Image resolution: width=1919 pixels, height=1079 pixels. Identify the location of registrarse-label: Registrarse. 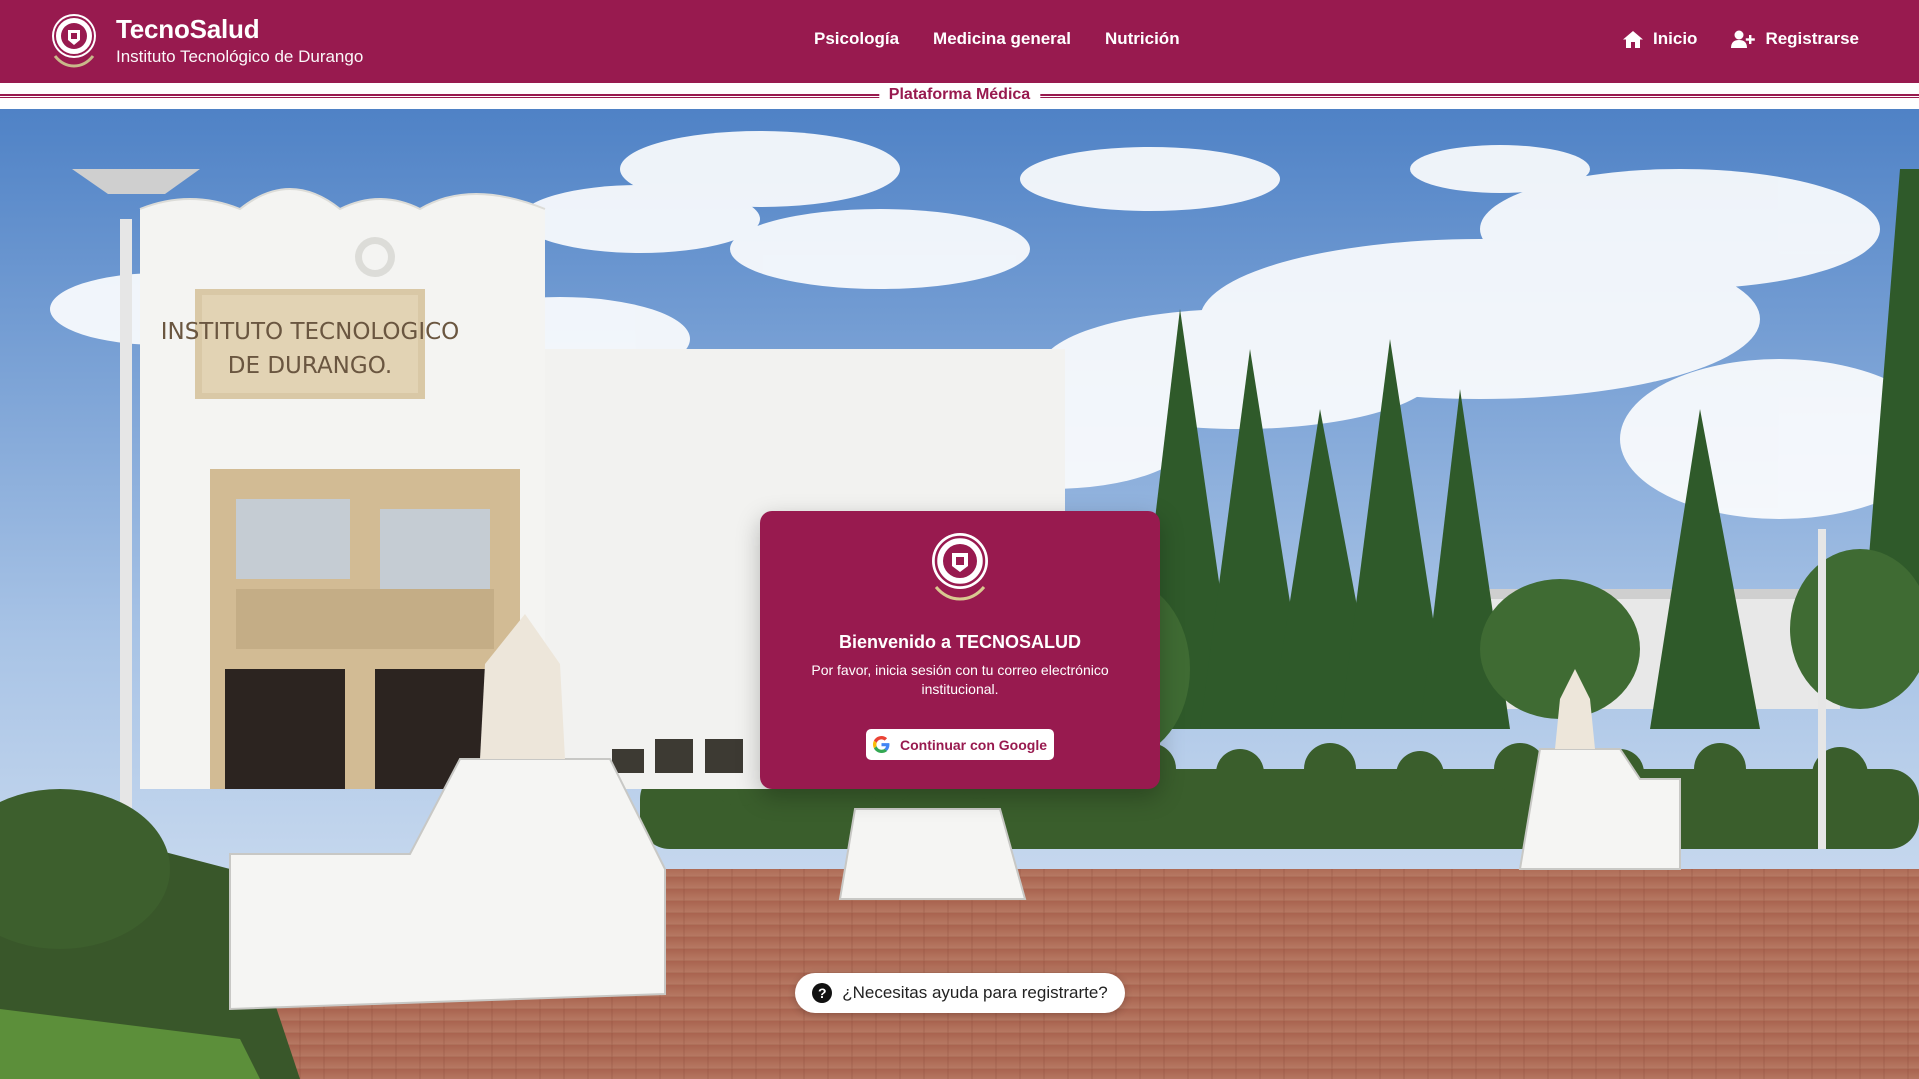
(1812, 38).